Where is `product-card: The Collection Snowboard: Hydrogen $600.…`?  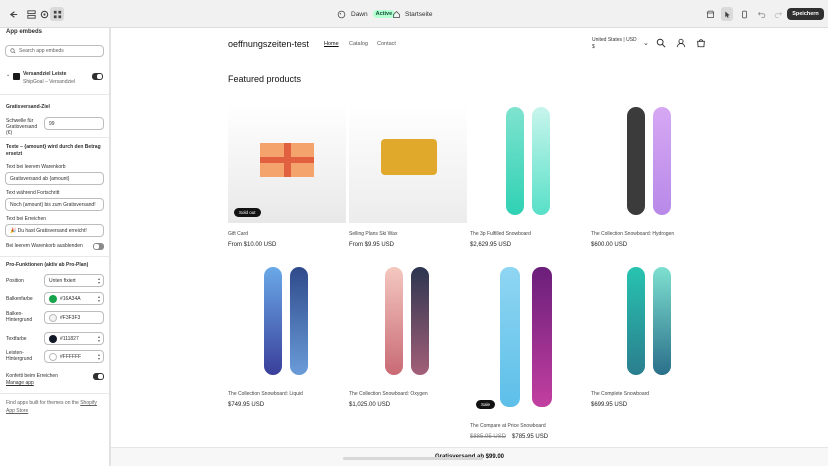
product-card: The Collection Snowboard: Hydrogen $600.… is located at coordinates (650, 176).